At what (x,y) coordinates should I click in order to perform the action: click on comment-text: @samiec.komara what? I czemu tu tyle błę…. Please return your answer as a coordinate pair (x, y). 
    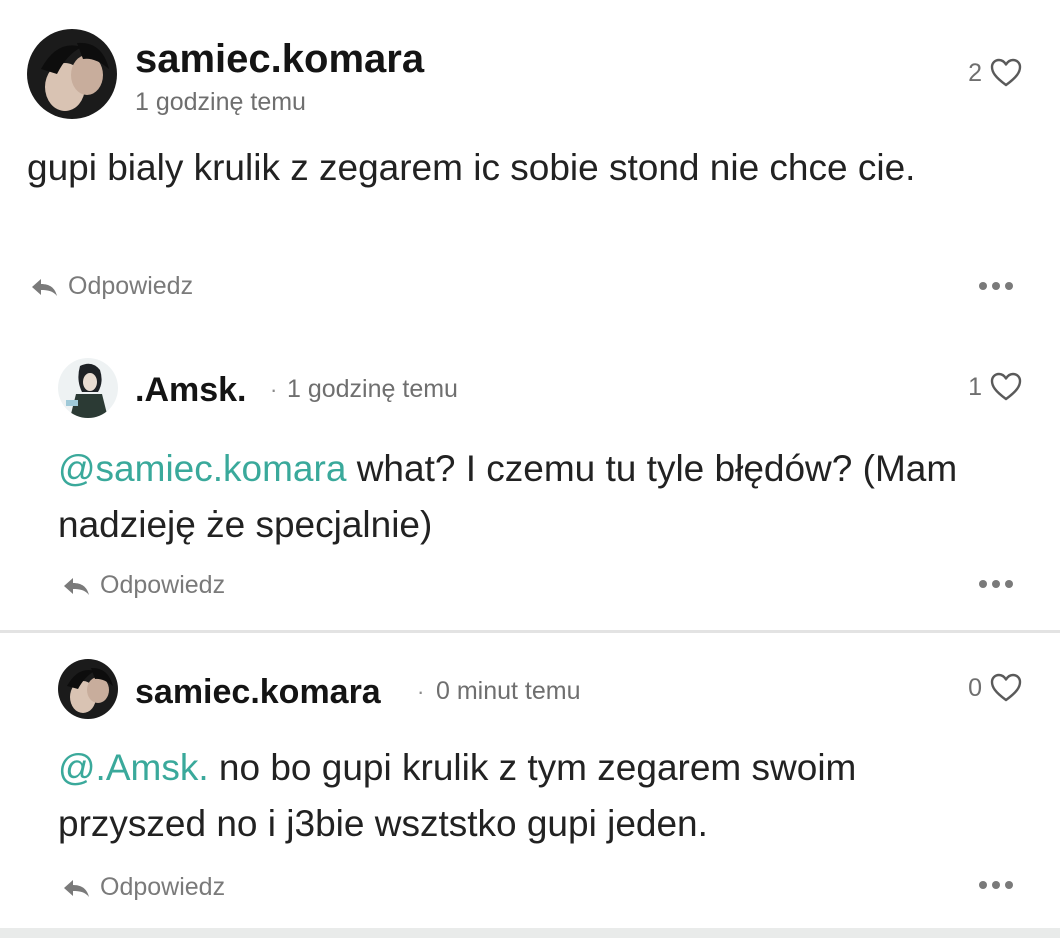
    Looking at the image, I should click on (508, 496).